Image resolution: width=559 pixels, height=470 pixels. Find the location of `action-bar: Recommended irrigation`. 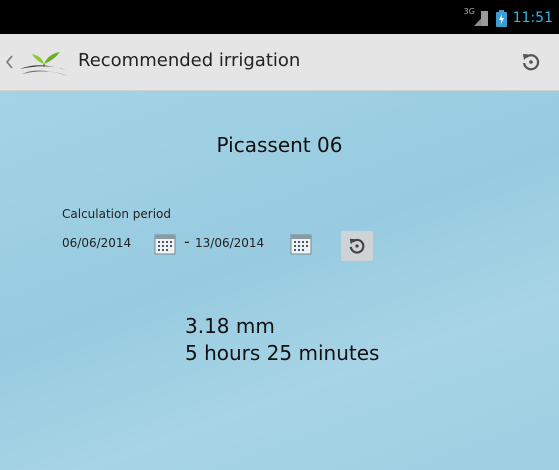

action-bar: Recommended irrigation is located at coordinates (279, 62).